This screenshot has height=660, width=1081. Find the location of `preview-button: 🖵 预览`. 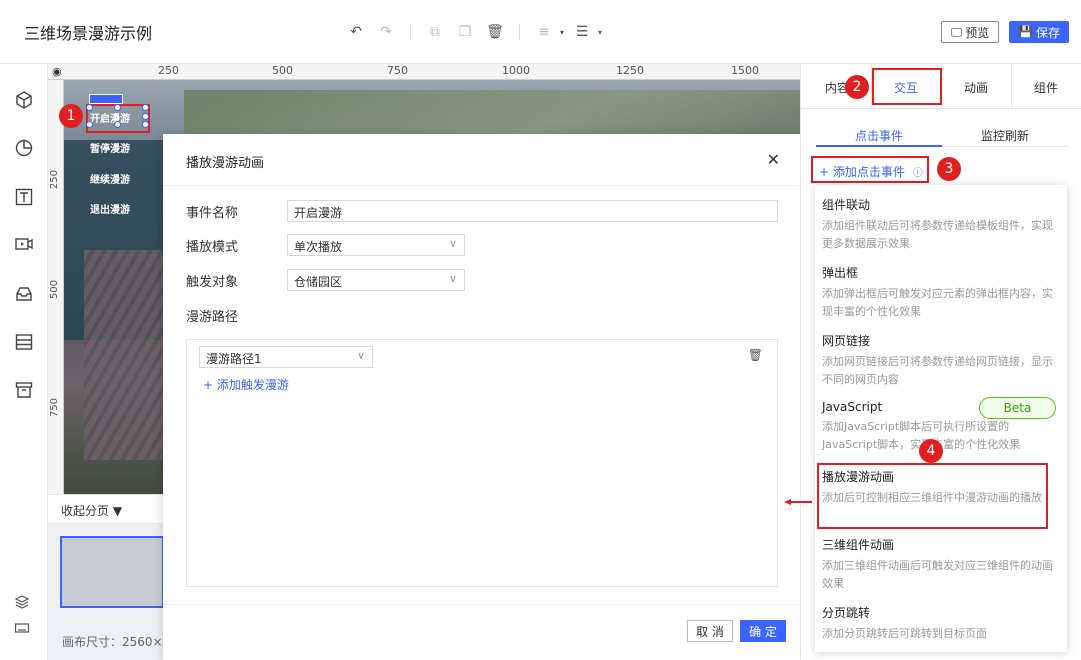

preview-button: 🖵 预览 is located at coordinates (970, 32).